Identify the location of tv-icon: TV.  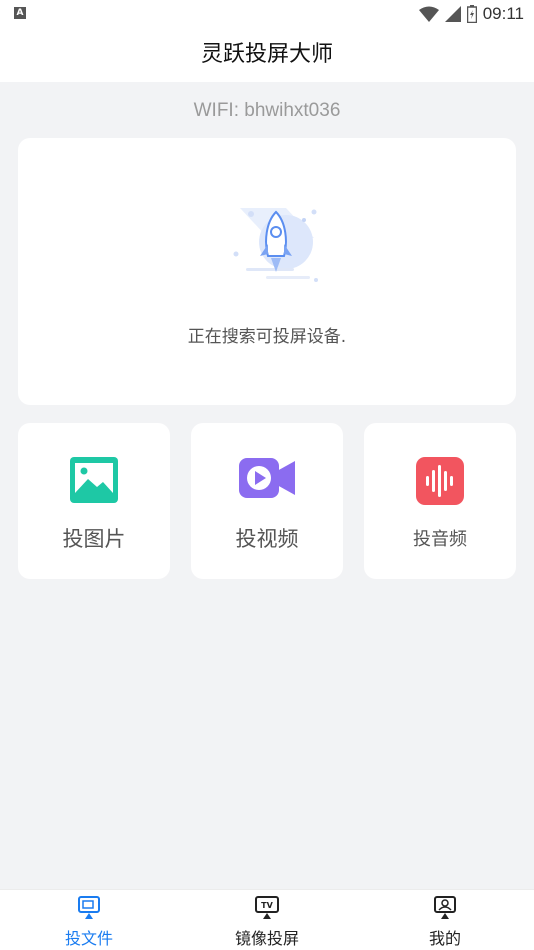
(267, 907).